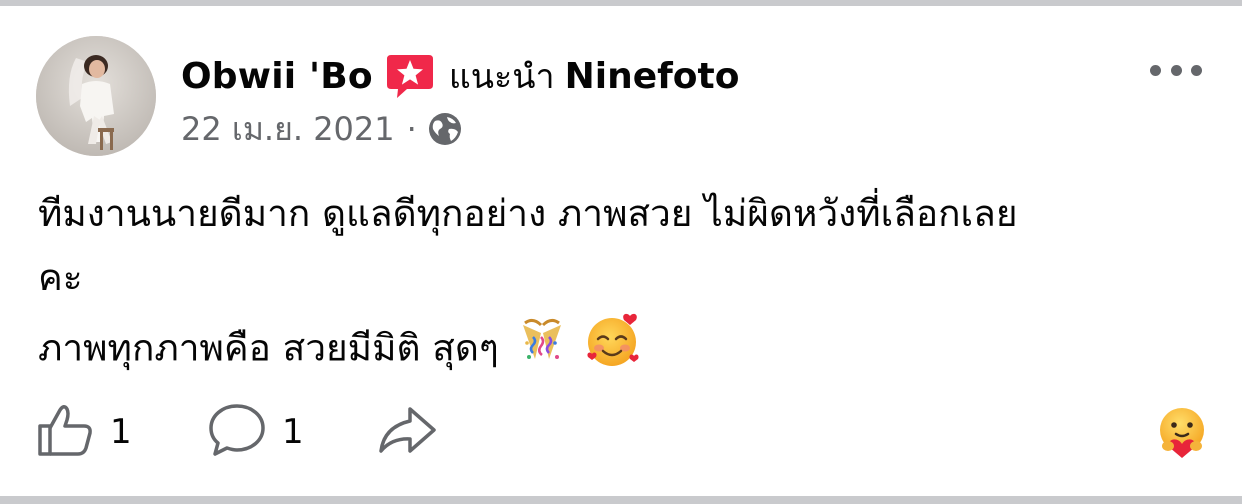  What do you see at coordinates (445, 129) in the screenshot?
I see `globe-icon` at bounding box center [445, 129].